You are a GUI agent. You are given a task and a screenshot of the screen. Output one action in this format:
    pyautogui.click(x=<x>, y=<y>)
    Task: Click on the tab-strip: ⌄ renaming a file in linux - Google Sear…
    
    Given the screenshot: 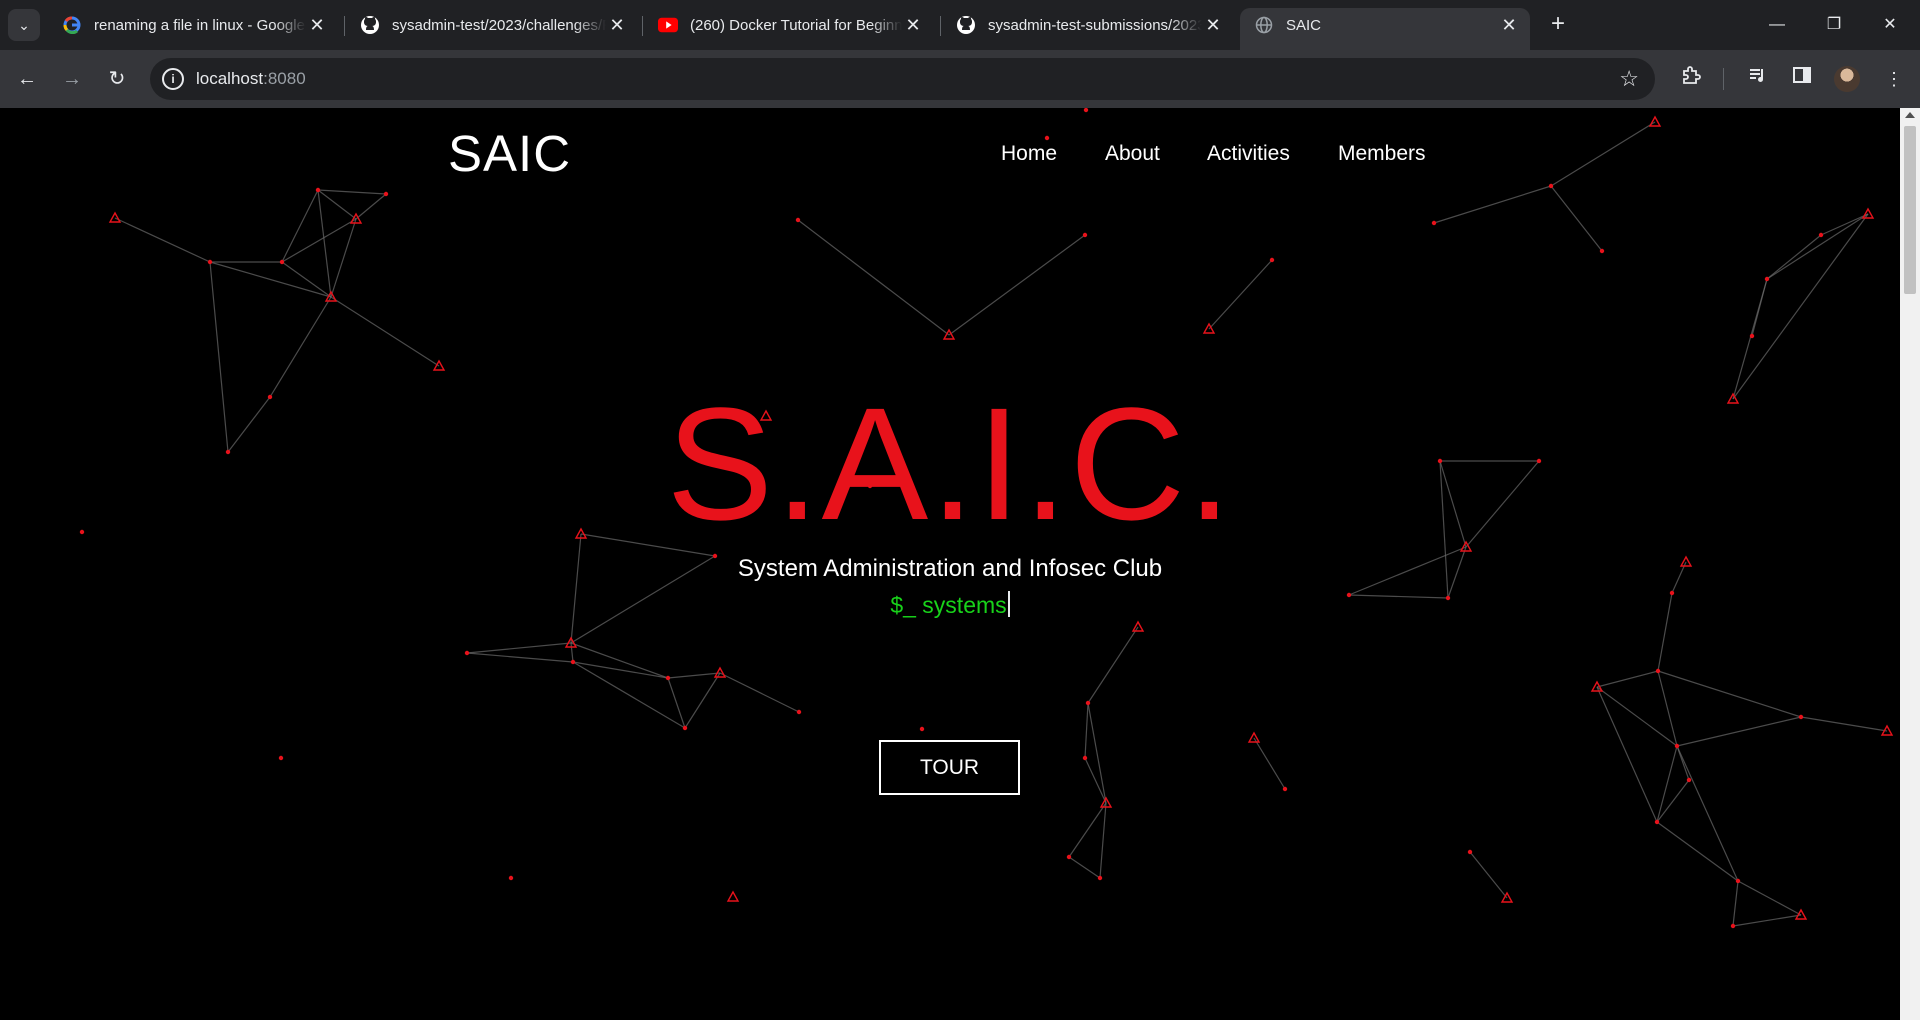 What is the action you would take?
    pyautogui.click(x=960, y=25)
    